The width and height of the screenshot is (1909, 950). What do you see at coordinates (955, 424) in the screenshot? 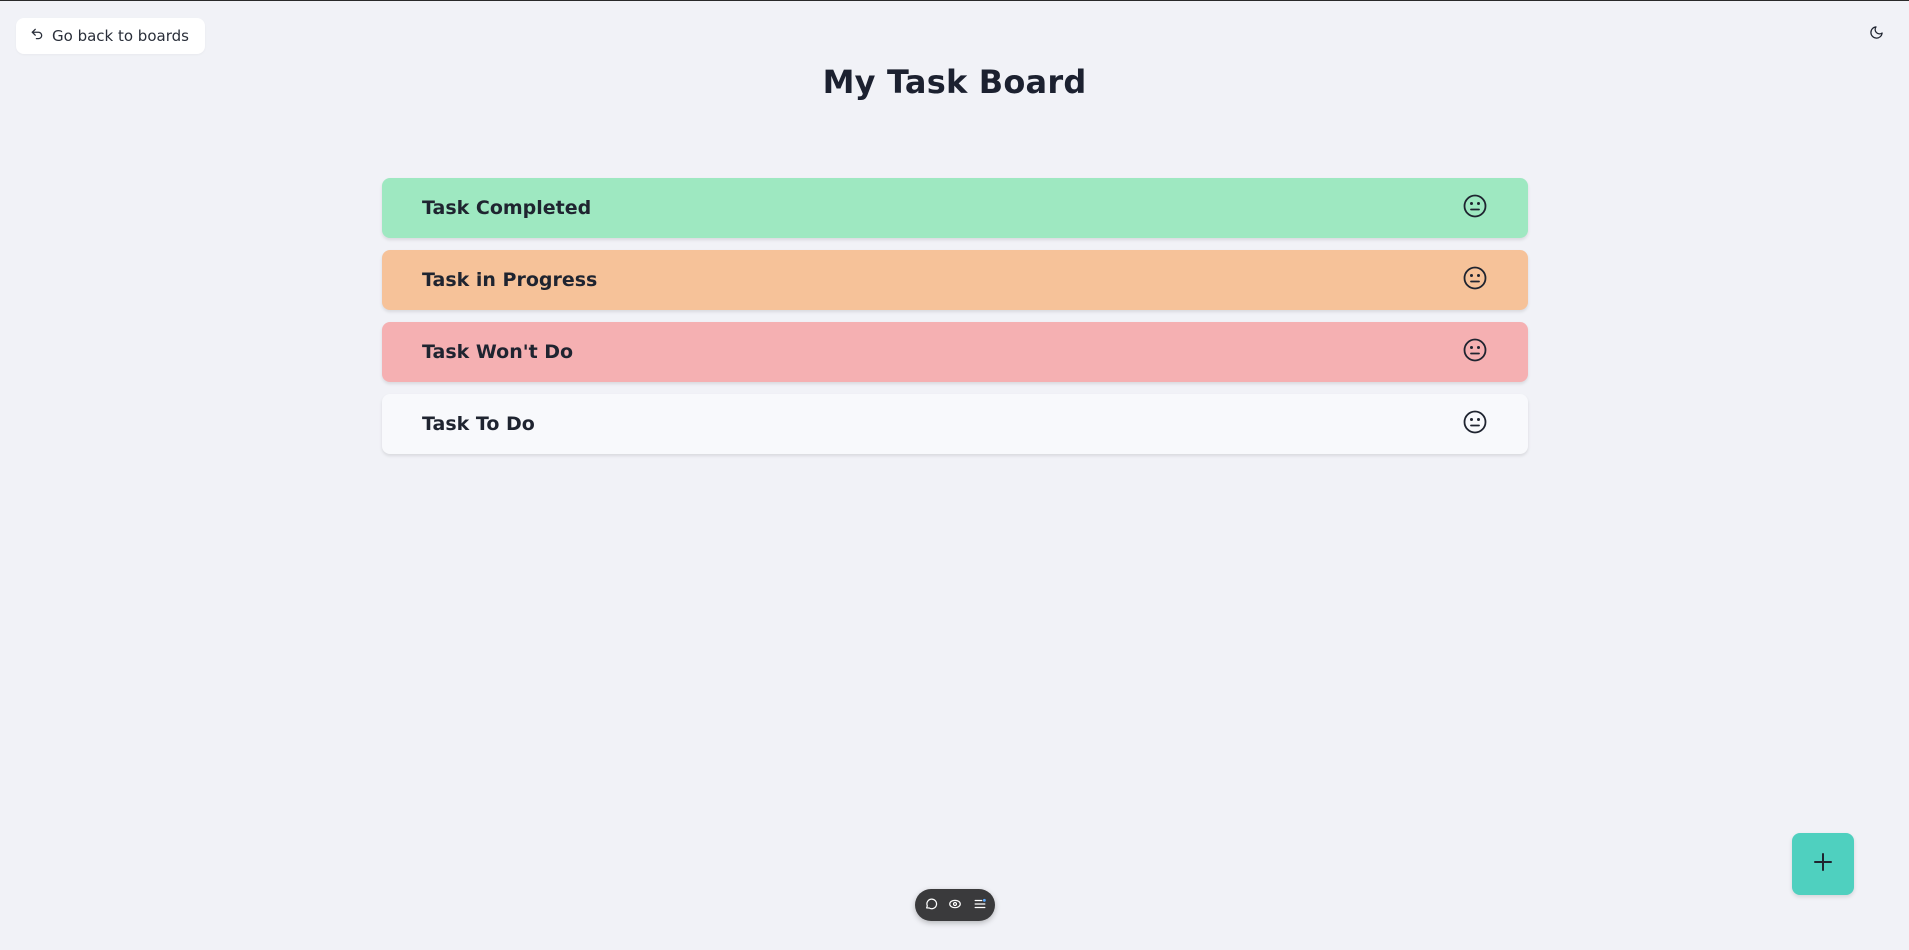
I see `task-item-todo: Task To Do` at bounding box center [955, 424].